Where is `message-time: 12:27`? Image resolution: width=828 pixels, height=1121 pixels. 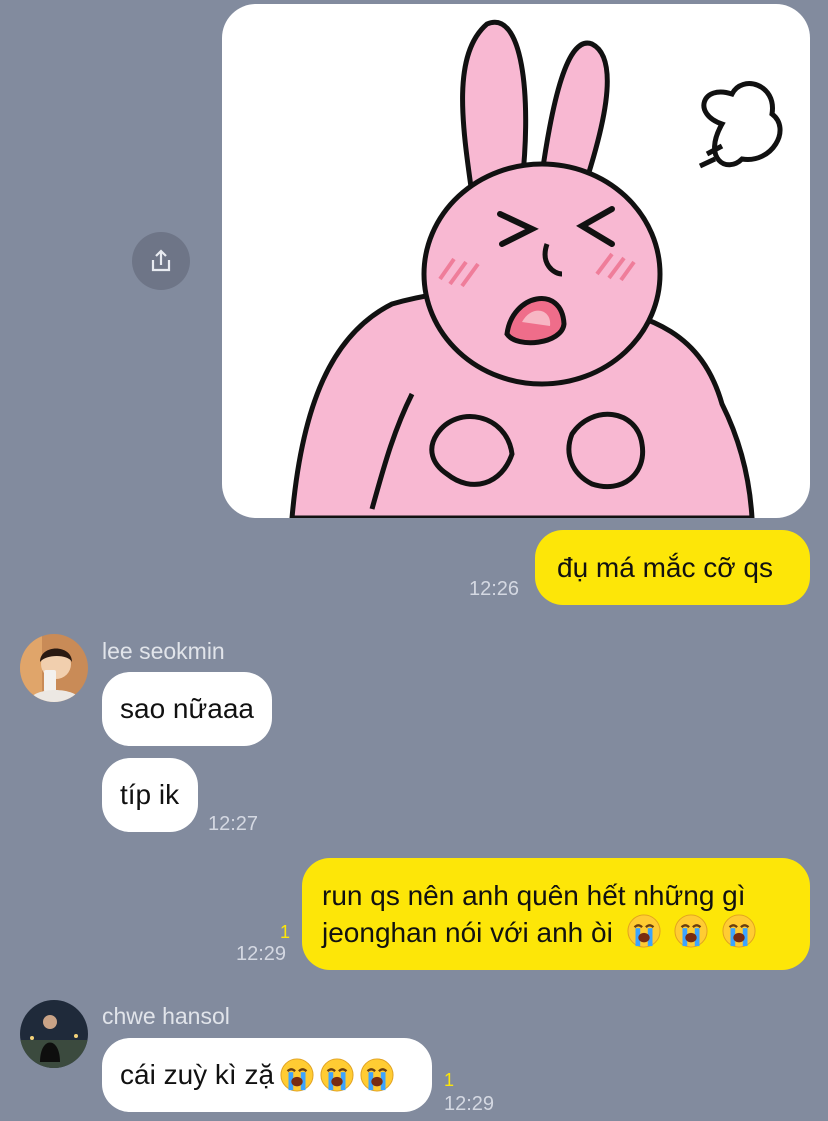 message-time: 12:27 is located at coordinates (233, 824).